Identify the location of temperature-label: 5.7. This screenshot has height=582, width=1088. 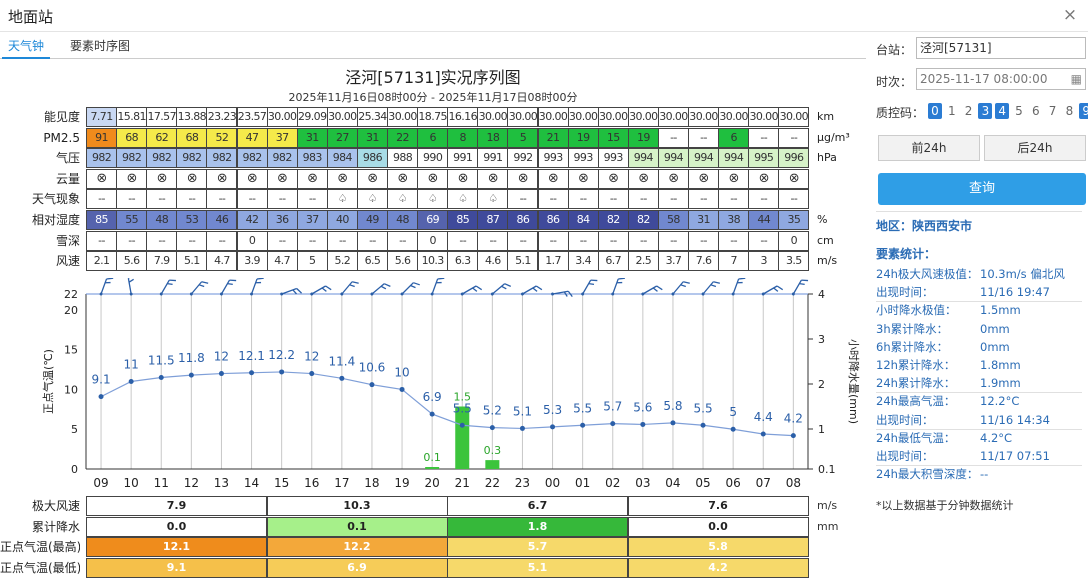
(612, 407).